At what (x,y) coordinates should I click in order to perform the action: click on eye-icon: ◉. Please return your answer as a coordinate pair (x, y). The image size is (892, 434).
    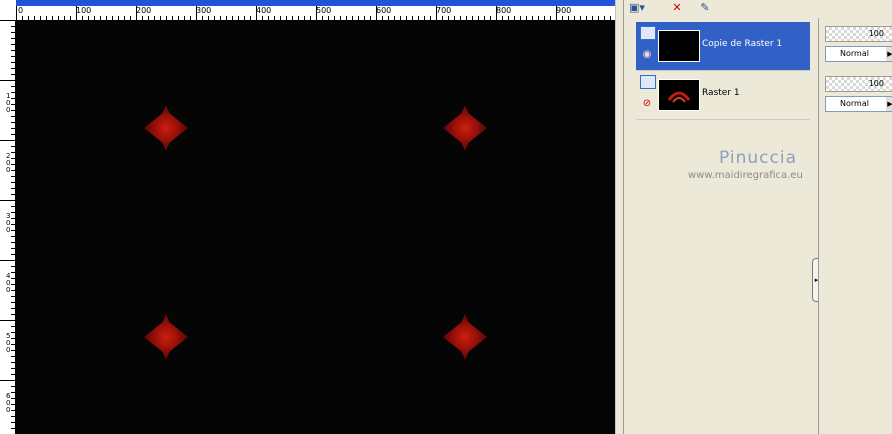
    Looking at the image, I should click on (647, 55).